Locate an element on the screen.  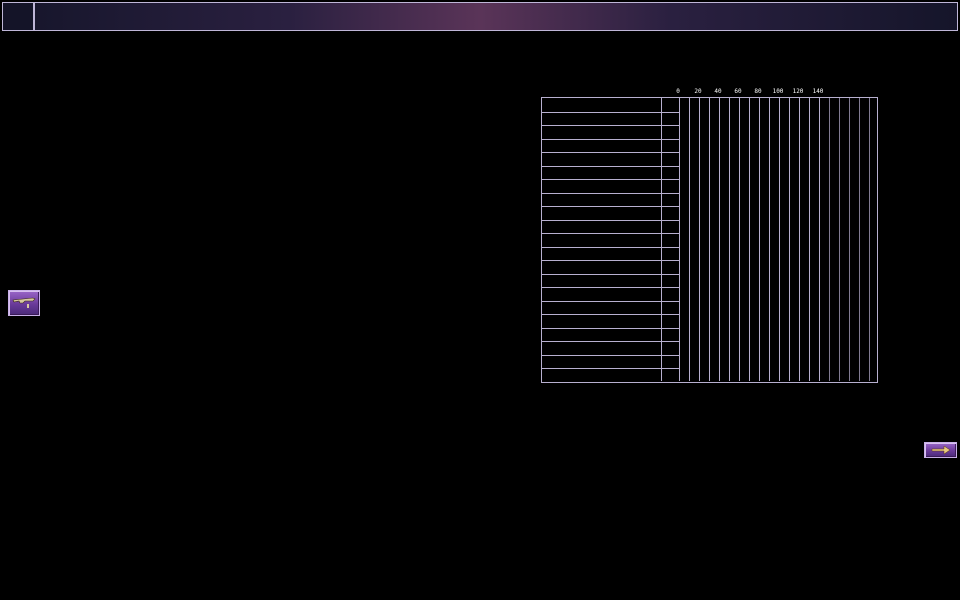
weapon-button is located at coordinates (24, 303).